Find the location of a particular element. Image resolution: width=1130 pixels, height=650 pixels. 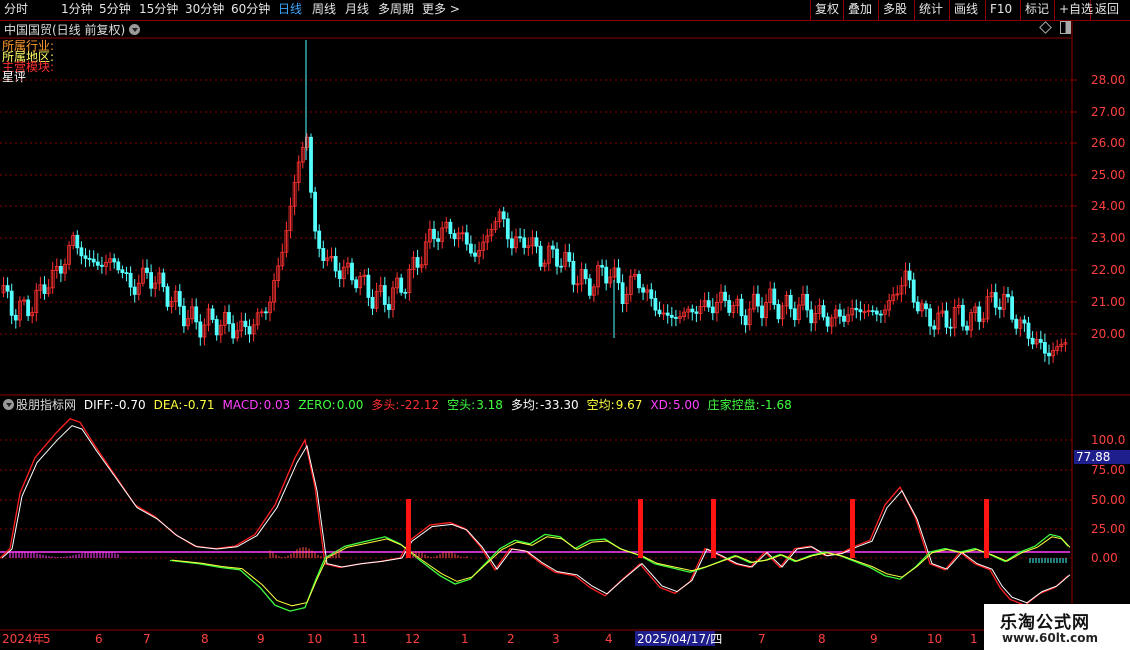

x-axis-label: 10 is located at coordinates (314, 639).